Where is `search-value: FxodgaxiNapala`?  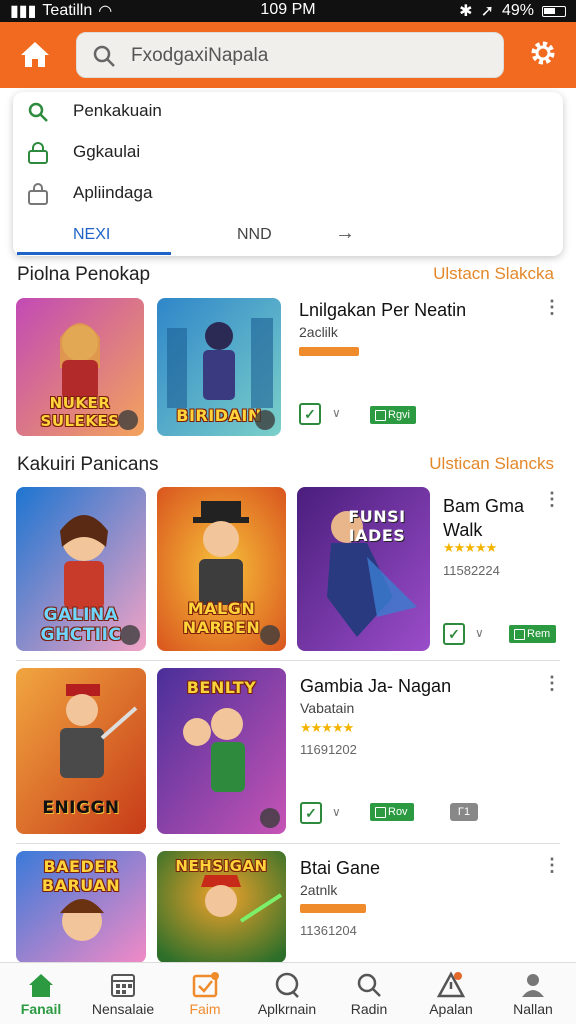 search-value: FxodgaxiNapala is located at coordinates (200, 55).